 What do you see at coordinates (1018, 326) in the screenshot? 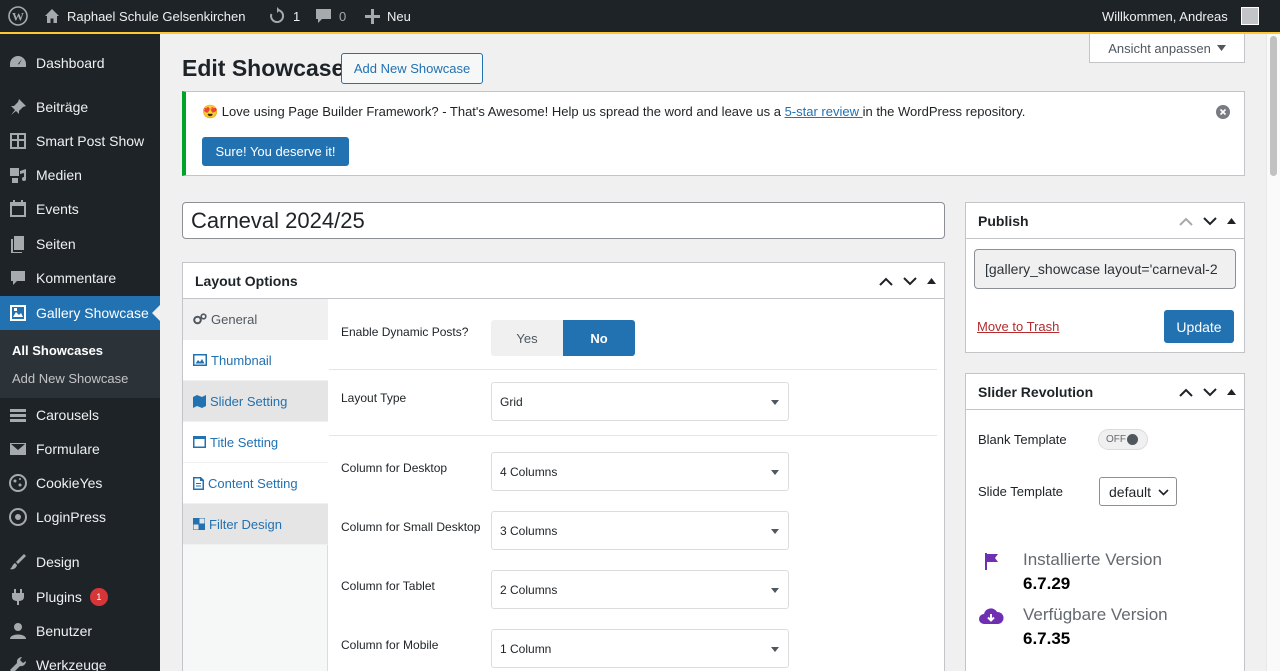
I see `move-to-trash-link: Move to Trash` at bounding box center [1018, 326].